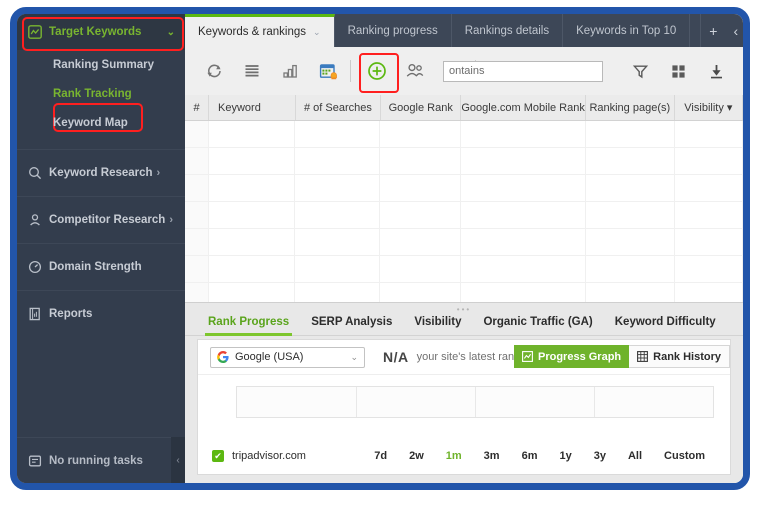 Image resolution: width=760 pixels, height=505 pixels. Describe the element at coordinates (107, 220) in the screenshot. I see `sidebar-group-label: Competitor Research` at that location.